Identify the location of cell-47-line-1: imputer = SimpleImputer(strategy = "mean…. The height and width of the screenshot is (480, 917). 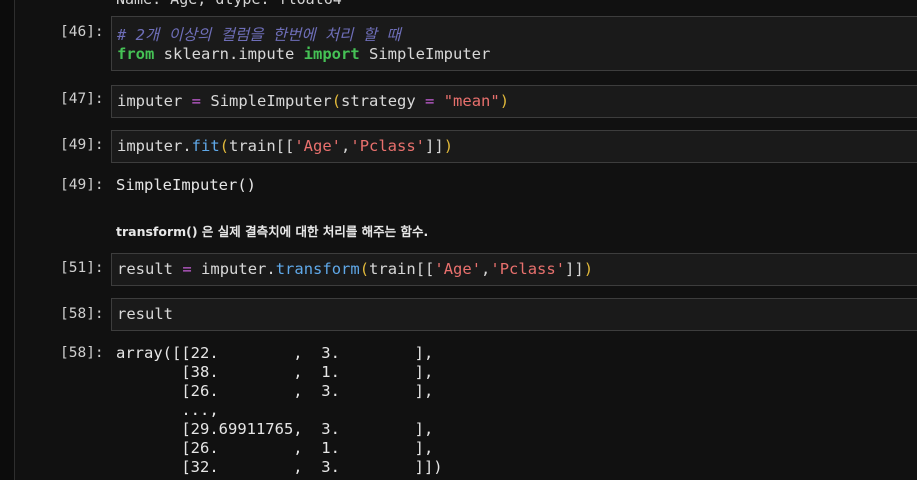
(313, 101).